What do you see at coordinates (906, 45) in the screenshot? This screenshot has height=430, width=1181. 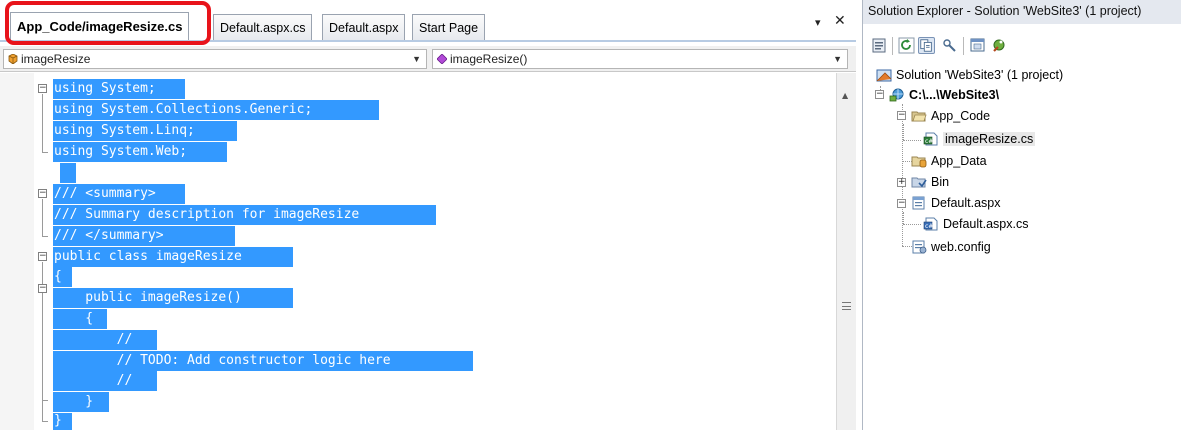 I see `refresh-icon` at bounding box center [906, 45].